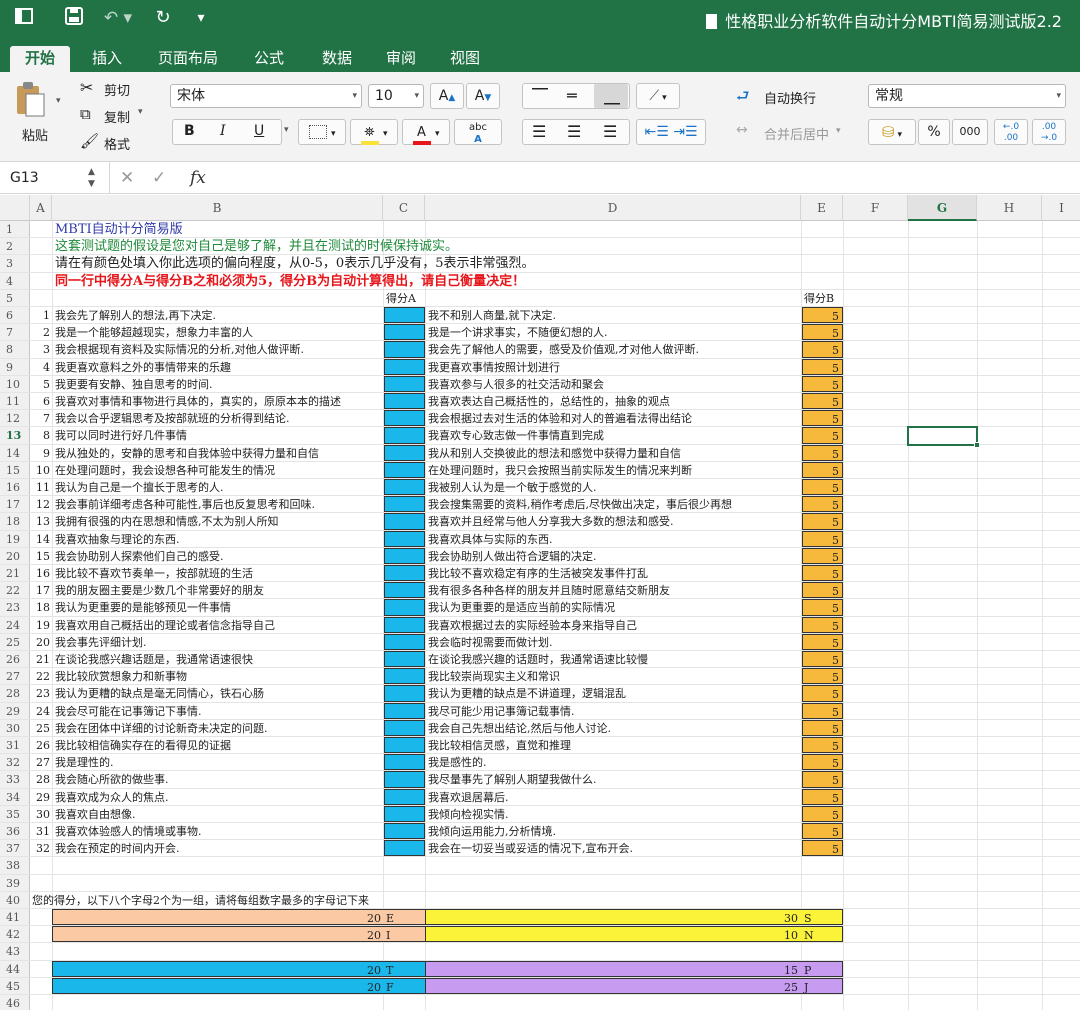 The image size is (1080, 1010). I want to click on paste-button: 粘贴, so click(35, 134).